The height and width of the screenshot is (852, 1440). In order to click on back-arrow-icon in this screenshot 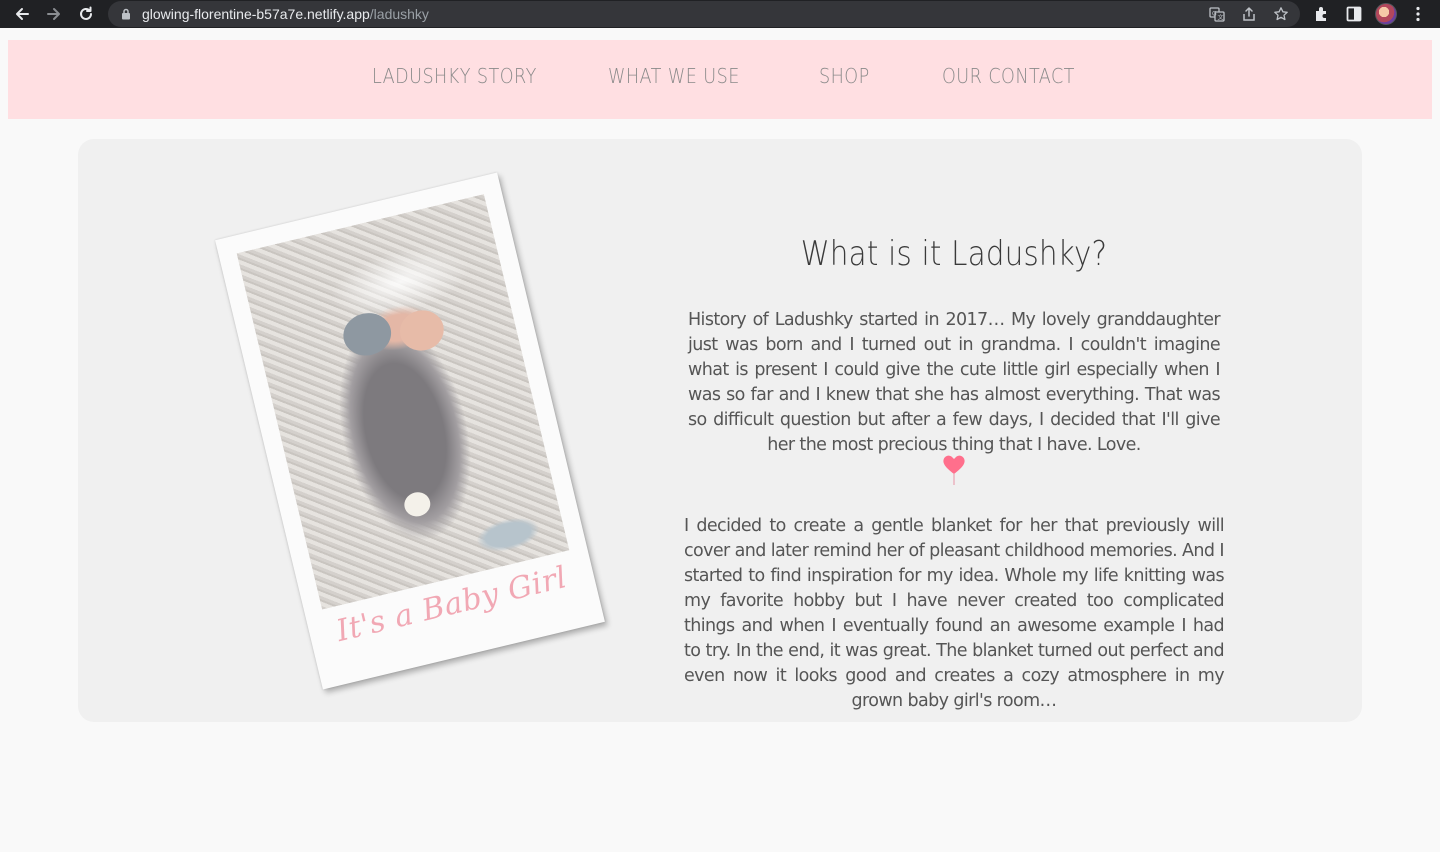, I will do `click(22, 14)`.